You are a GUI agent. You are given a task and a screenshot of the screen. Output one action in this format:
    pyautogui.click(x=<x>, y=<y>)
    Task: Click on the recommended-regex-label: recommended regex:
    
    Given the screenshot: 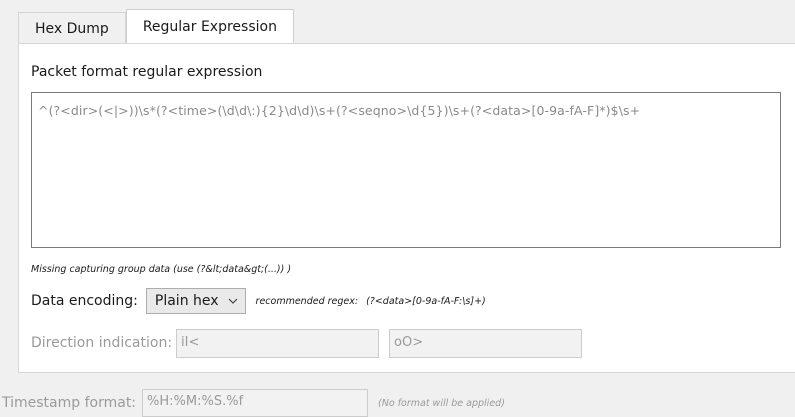 What is the action you would take?
    pyautogui.click(x=307, y=301)
    